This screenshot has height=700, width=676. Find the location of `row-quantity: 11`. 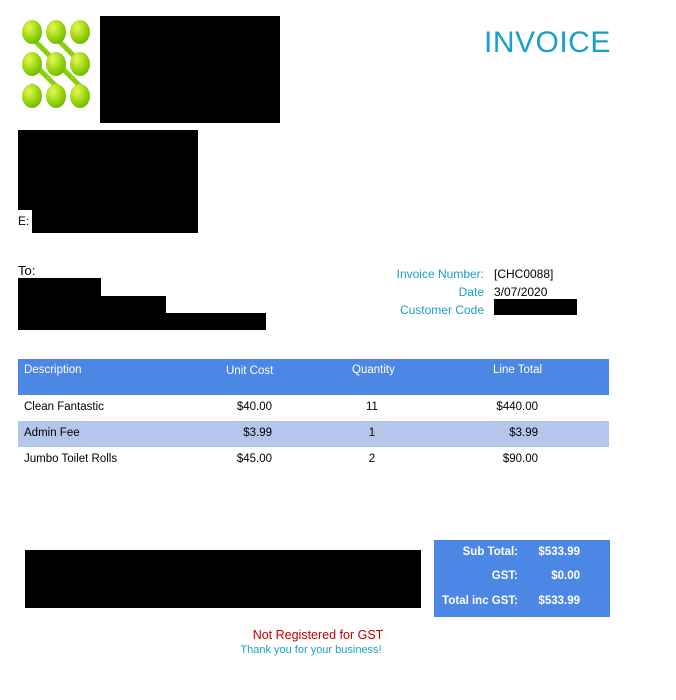

row-quantity: 11 is located at coordinates (372, 407).